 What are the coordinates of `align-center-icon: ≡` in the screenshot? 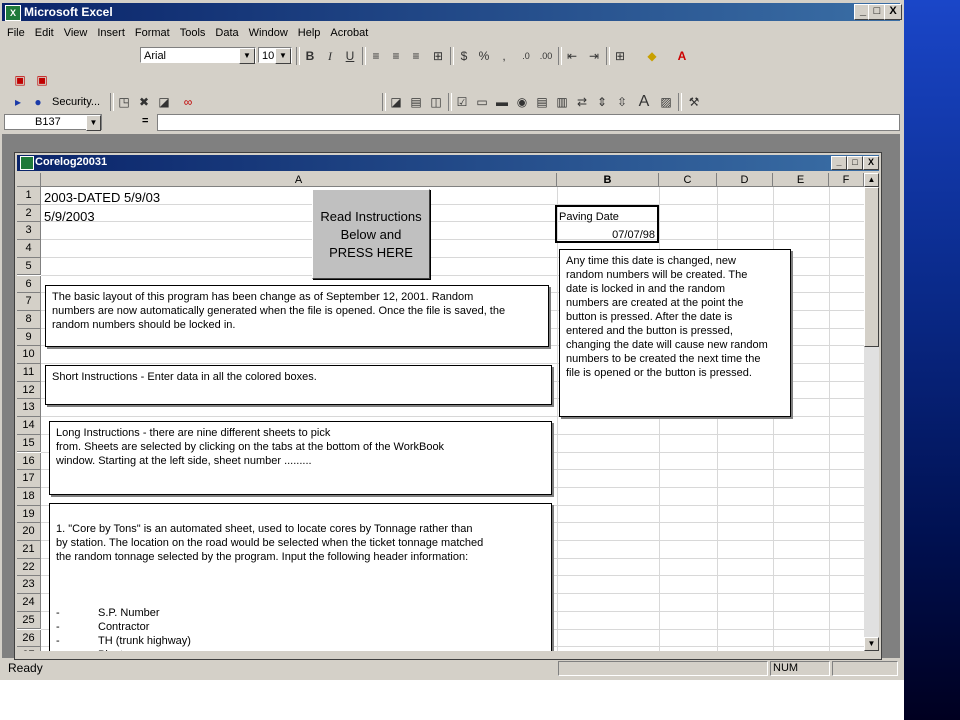 It's located at (396, 56).